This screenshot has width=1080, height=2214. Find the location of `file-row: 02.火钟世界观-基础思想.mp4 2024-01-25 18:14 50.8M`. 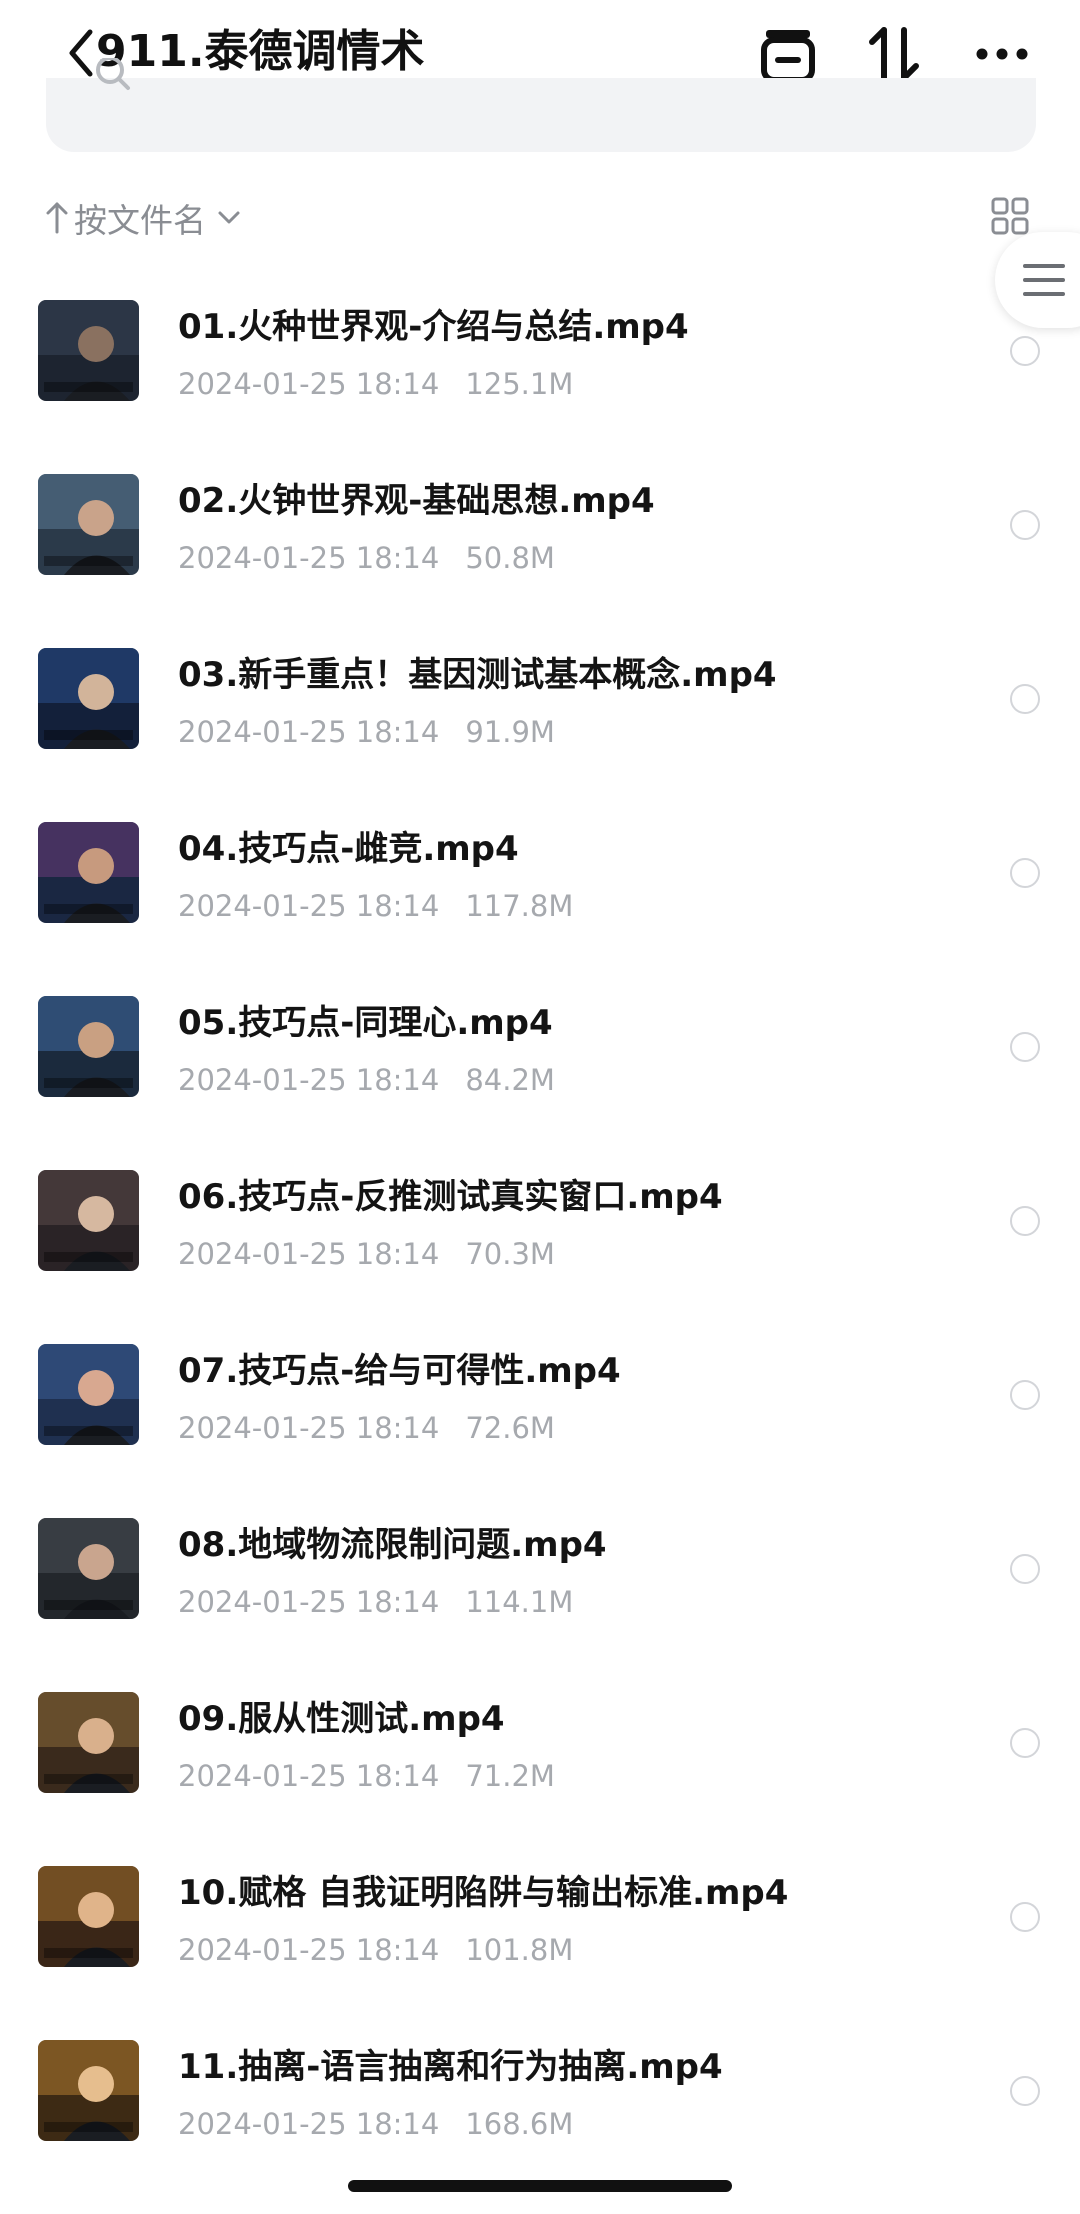

file-row: 02.火钟世界观-基础思想.mp4 2024-01-25 18:14 50.8M is located at coordinates (540, 541).